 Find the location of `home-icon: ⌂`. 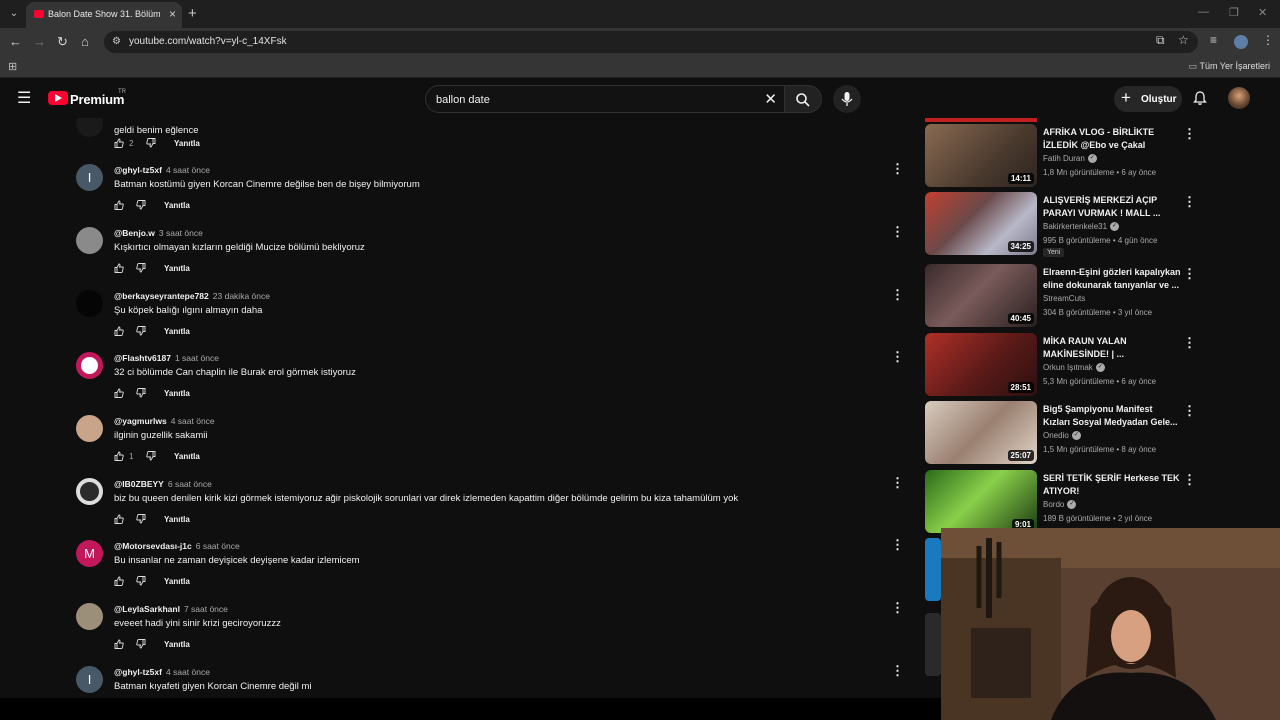

home-icon: ⌂ is located at coordinates (85, 41).